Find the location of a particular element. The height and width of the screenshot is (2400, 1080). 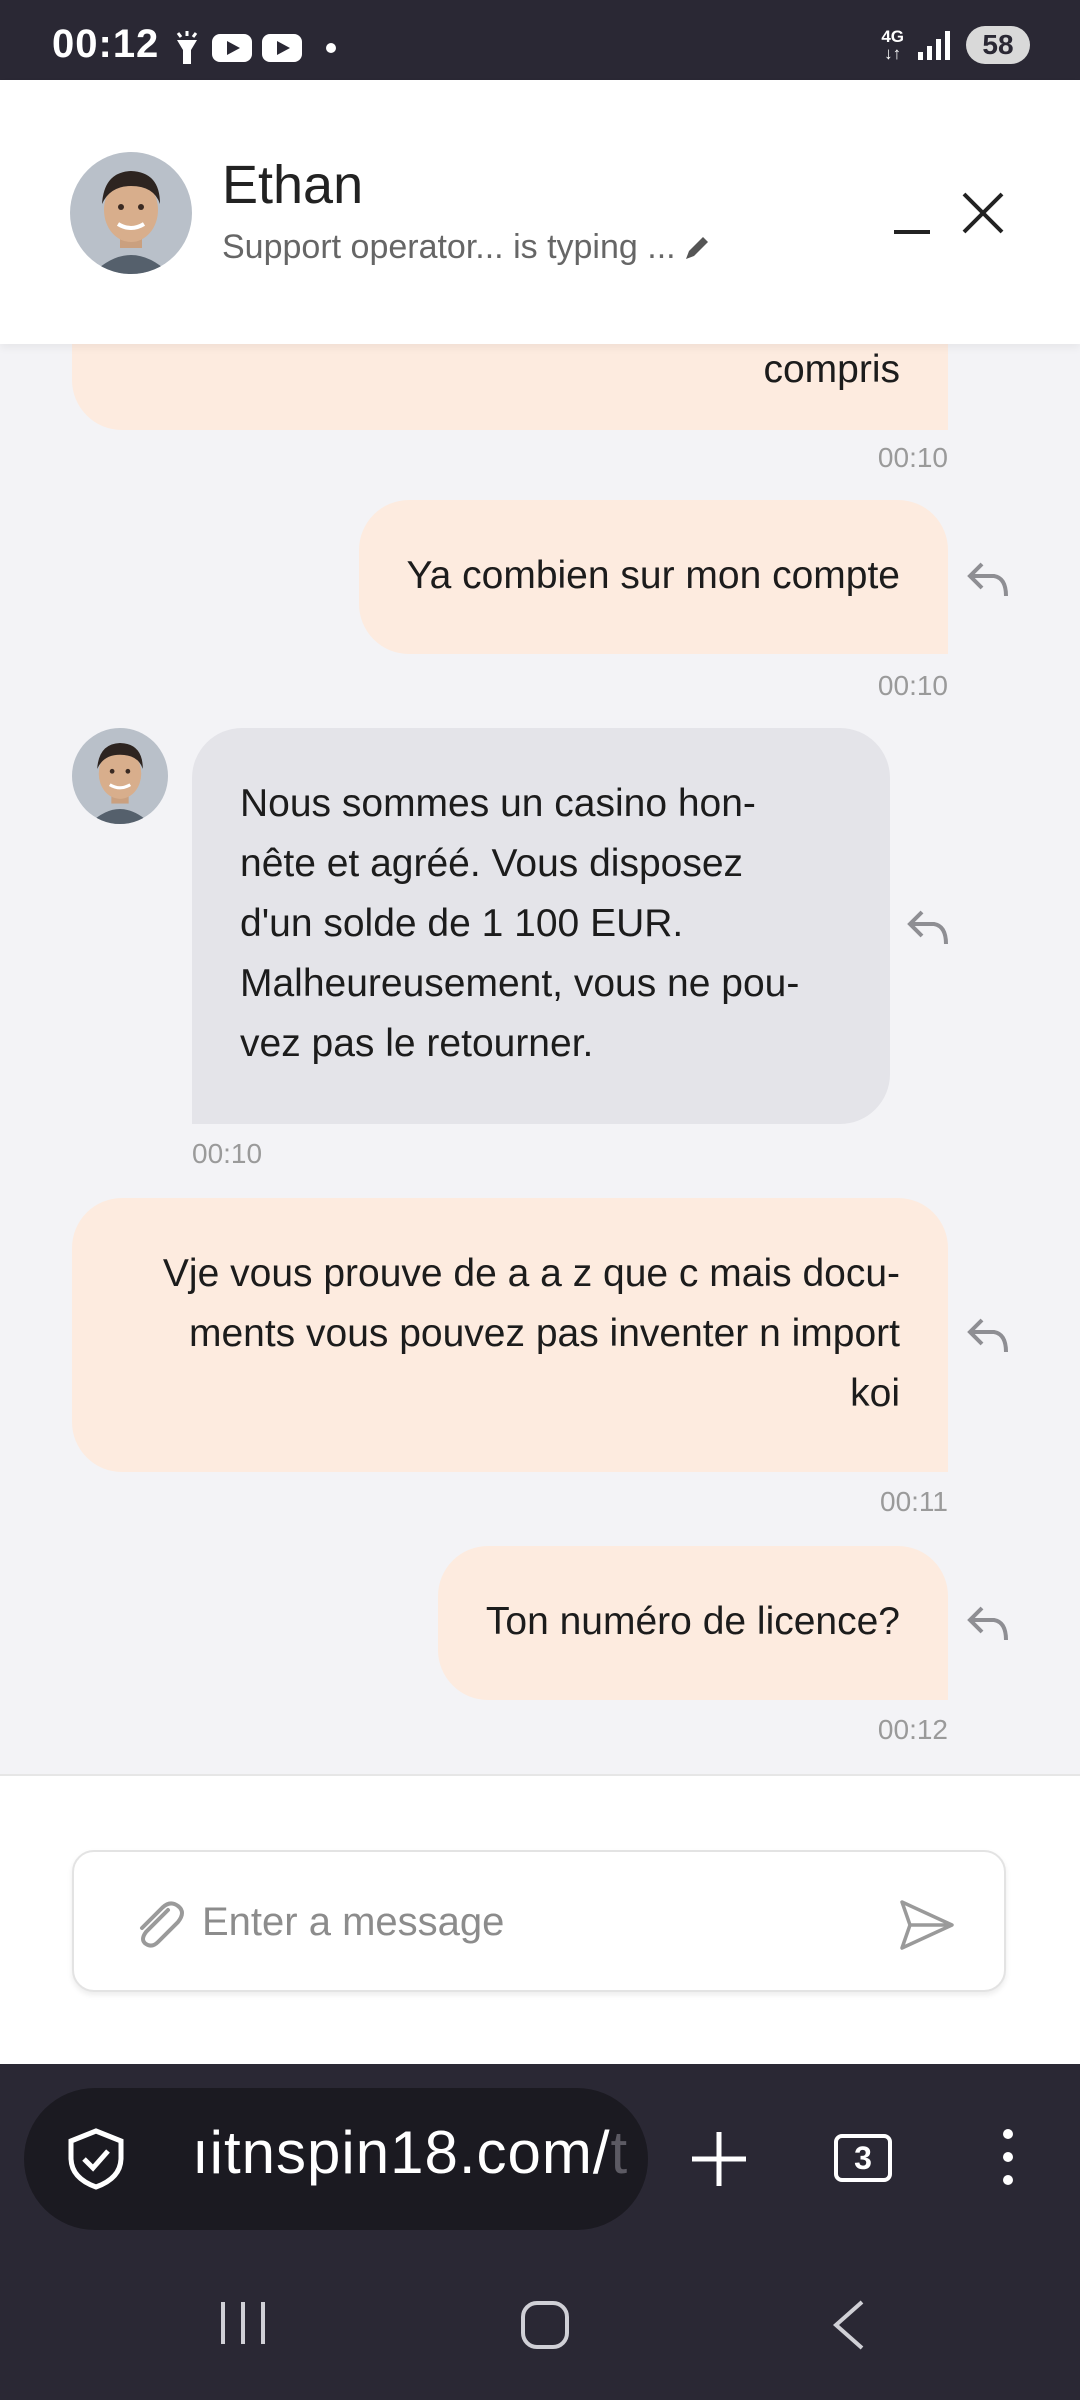

message-input is located at coordinates (512, 1922).